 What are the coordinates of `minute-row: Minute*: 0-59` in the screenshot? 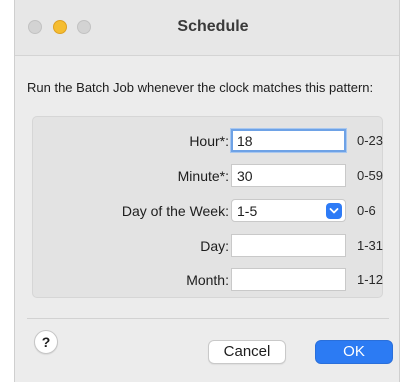 It's located at (208, 176).